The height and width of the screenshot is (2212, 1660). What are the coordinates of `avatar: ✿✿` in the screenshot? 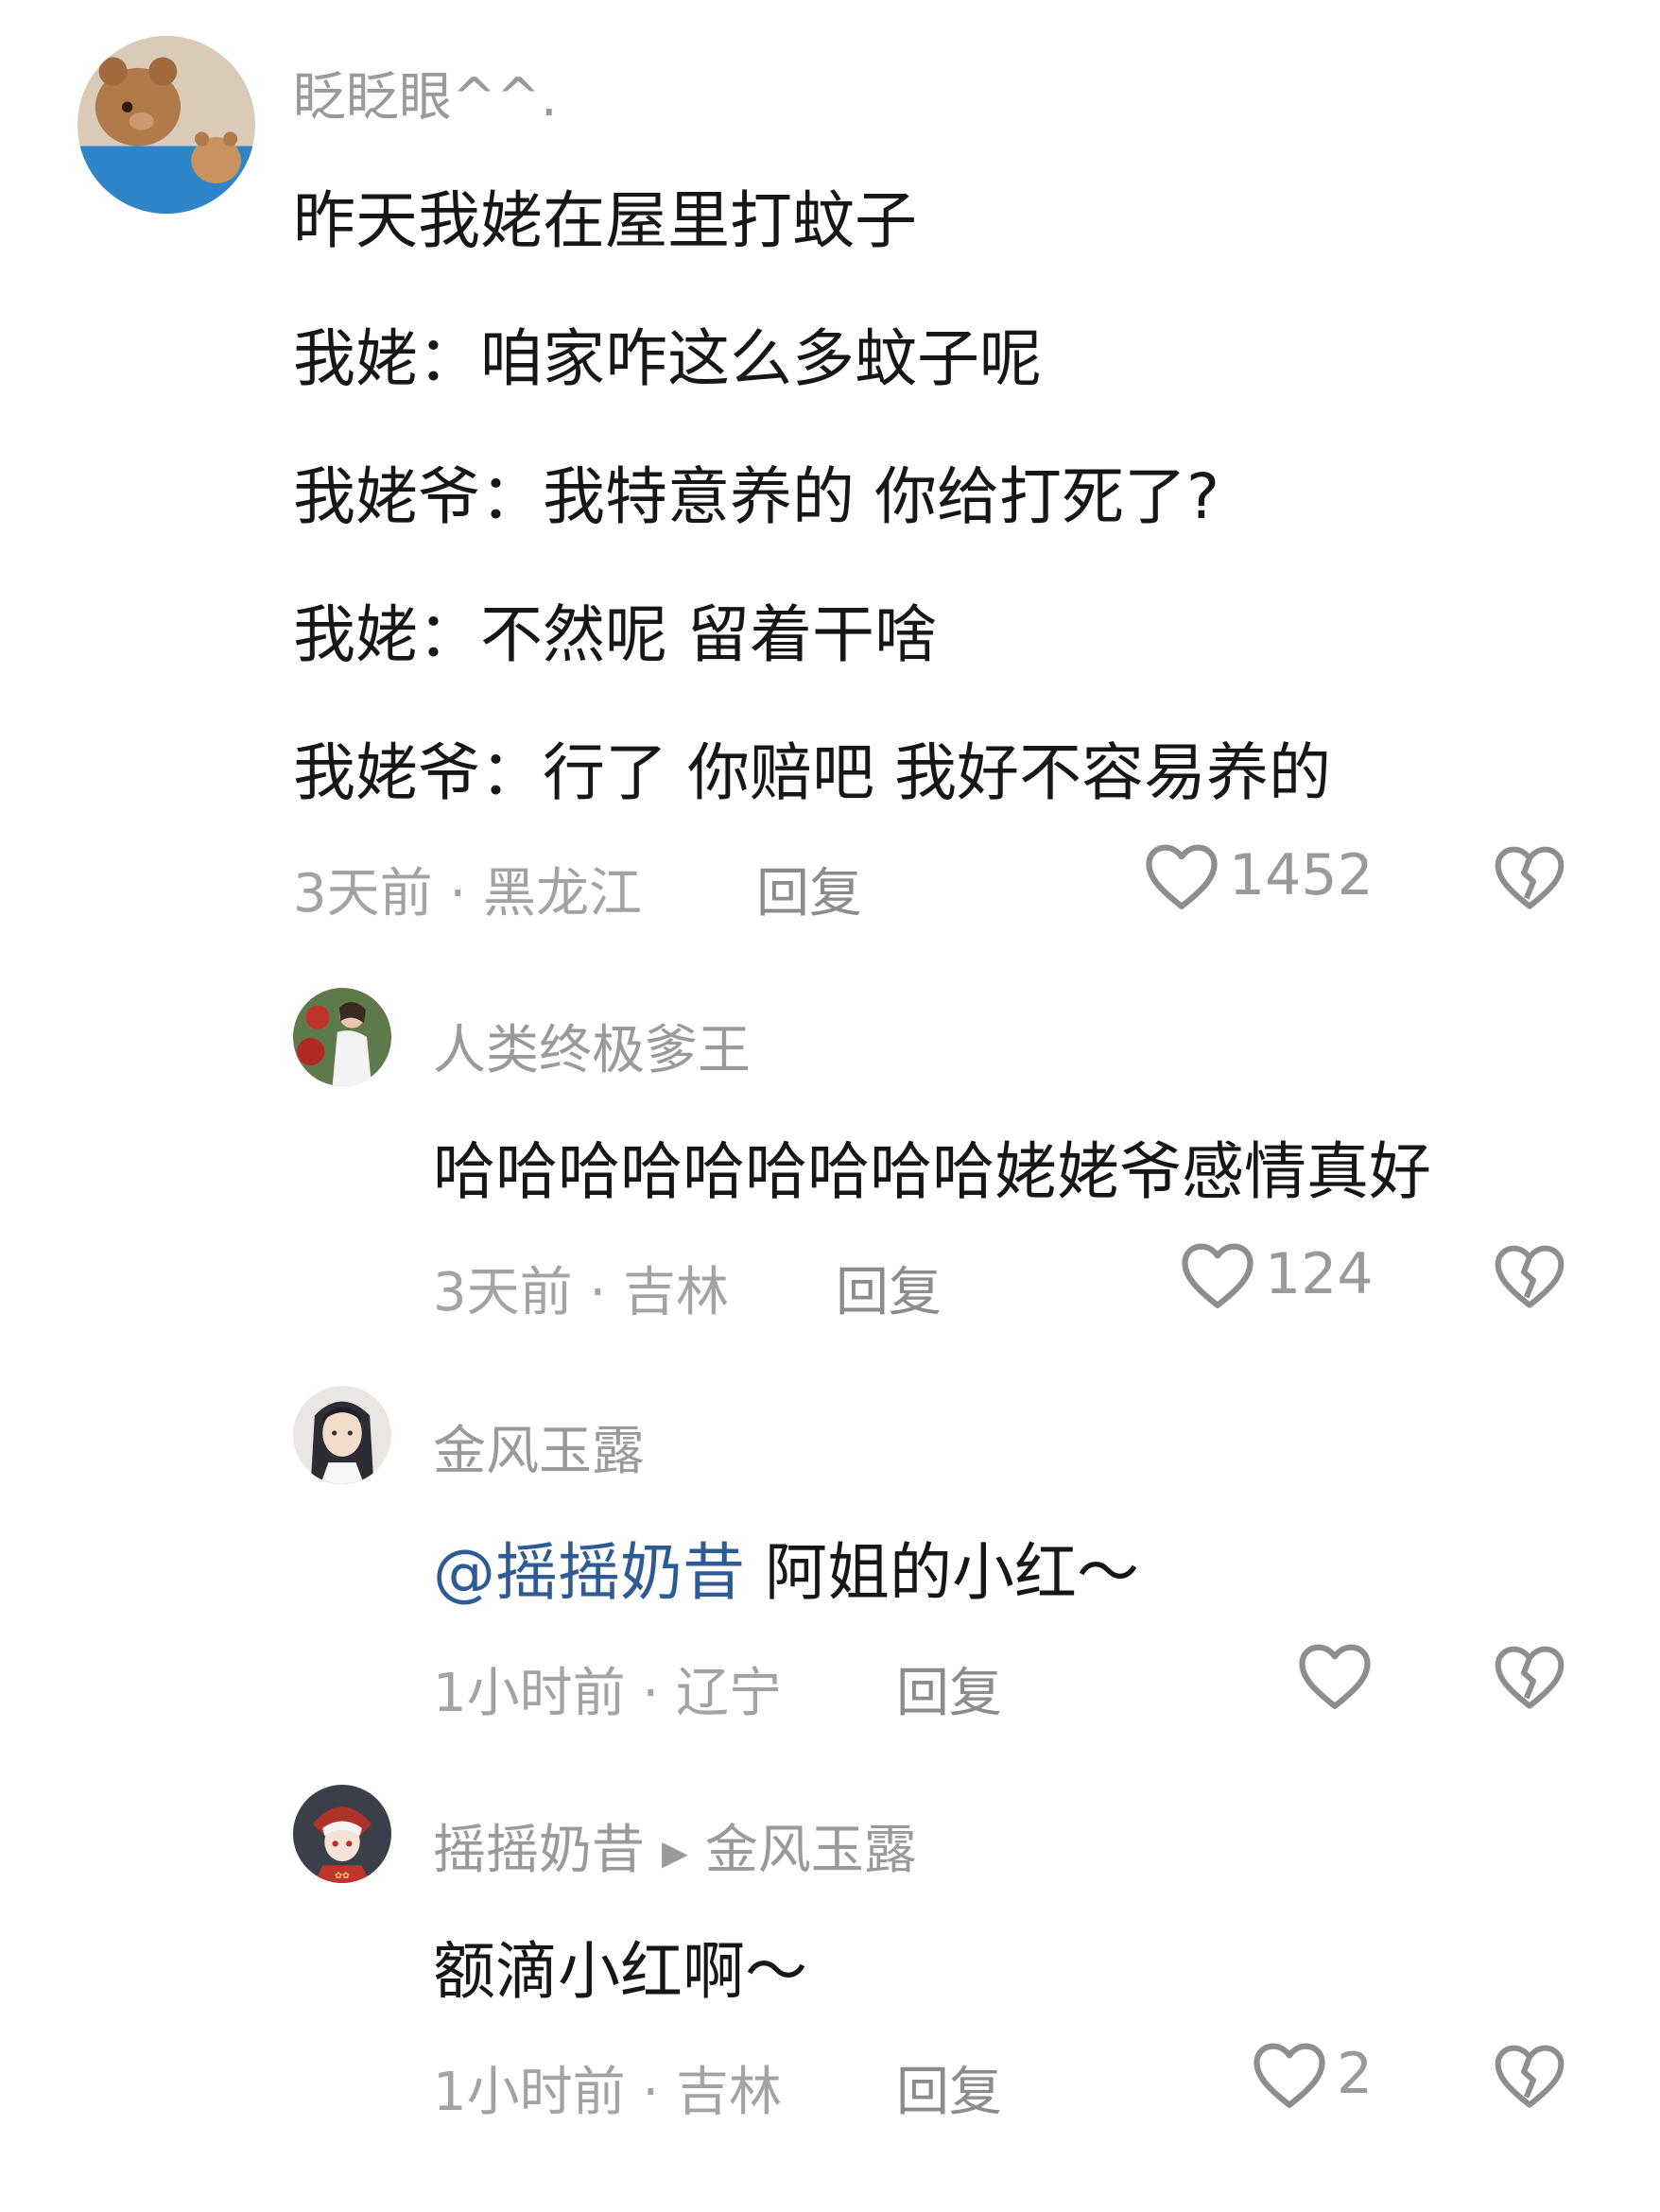 It's located at (342, 1834).